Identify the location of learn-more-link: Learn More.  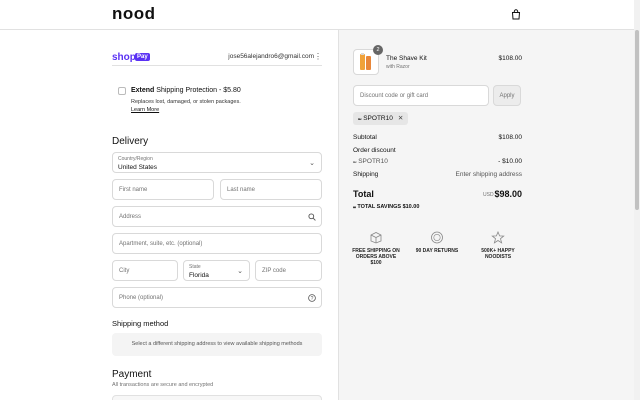
(145, 110).